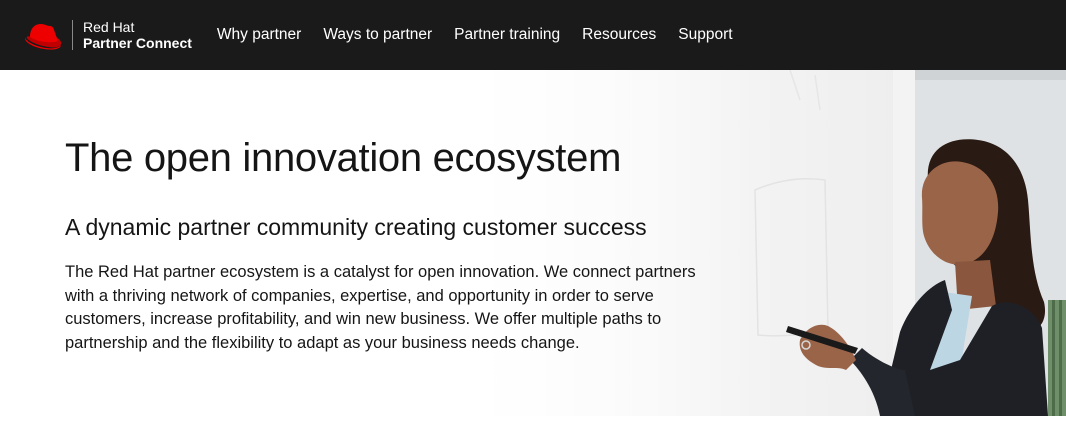 Image resolution: width=1066 pixels, height=434 pixels. Describe the element at coordinates (137, 43) in the screenshot. I see `brand-product-name: Partner Connect` at that location.